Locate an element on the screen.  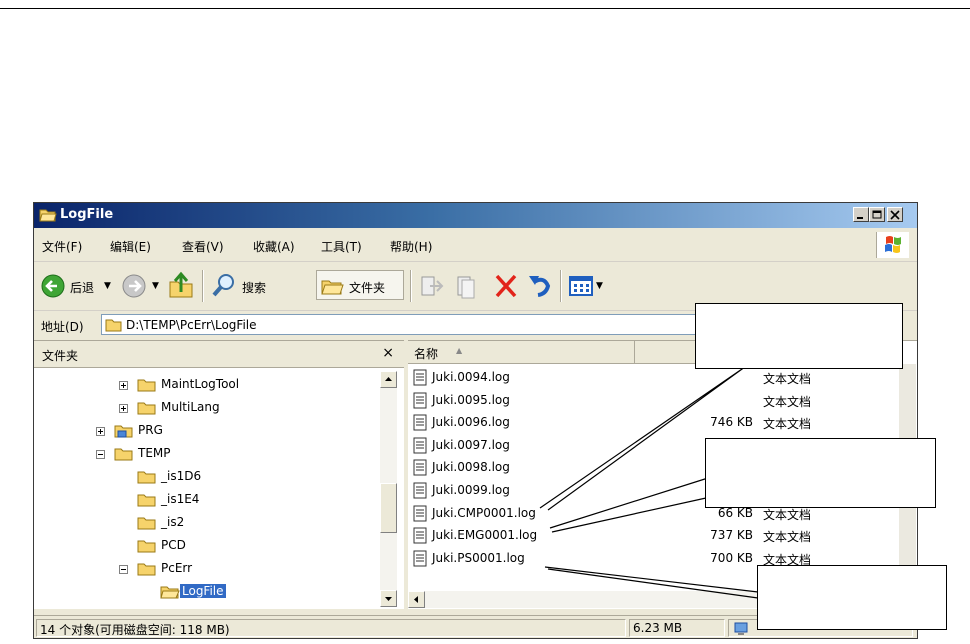
arrow-up-icon is located at coordinates (388, 379).